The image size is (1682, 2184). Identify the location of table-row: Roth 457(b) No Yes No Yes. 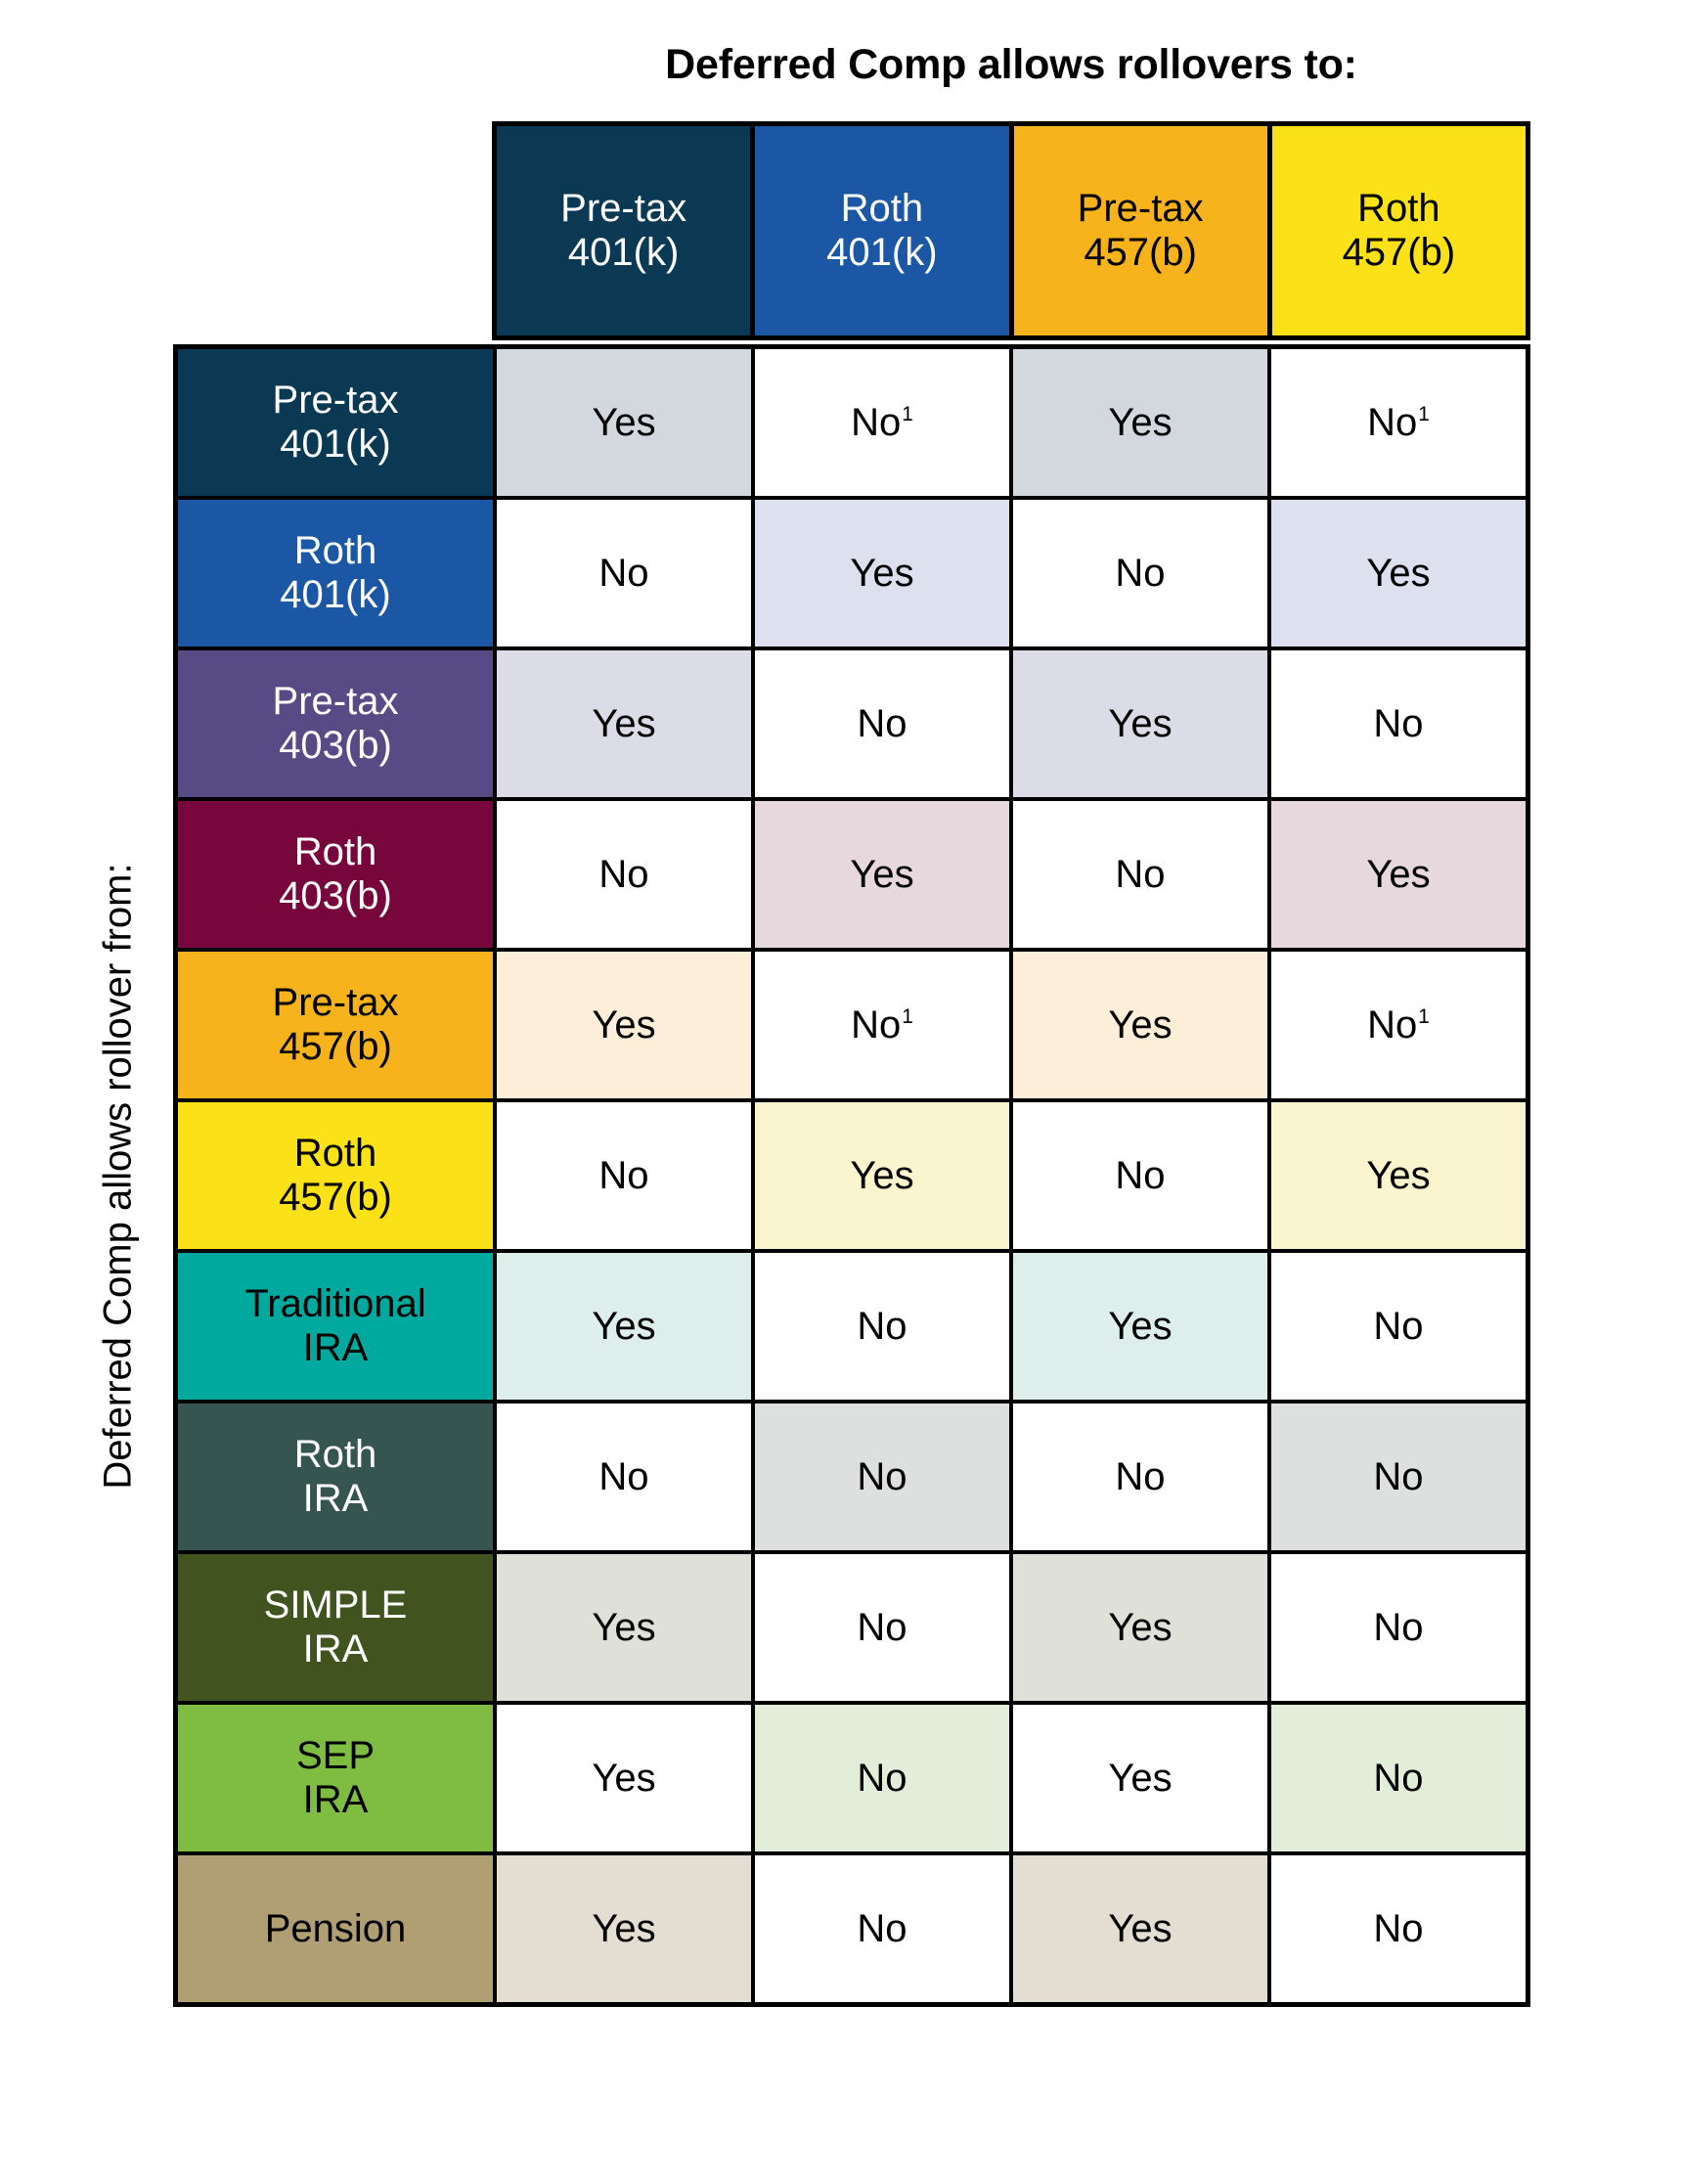
(852, 1175).